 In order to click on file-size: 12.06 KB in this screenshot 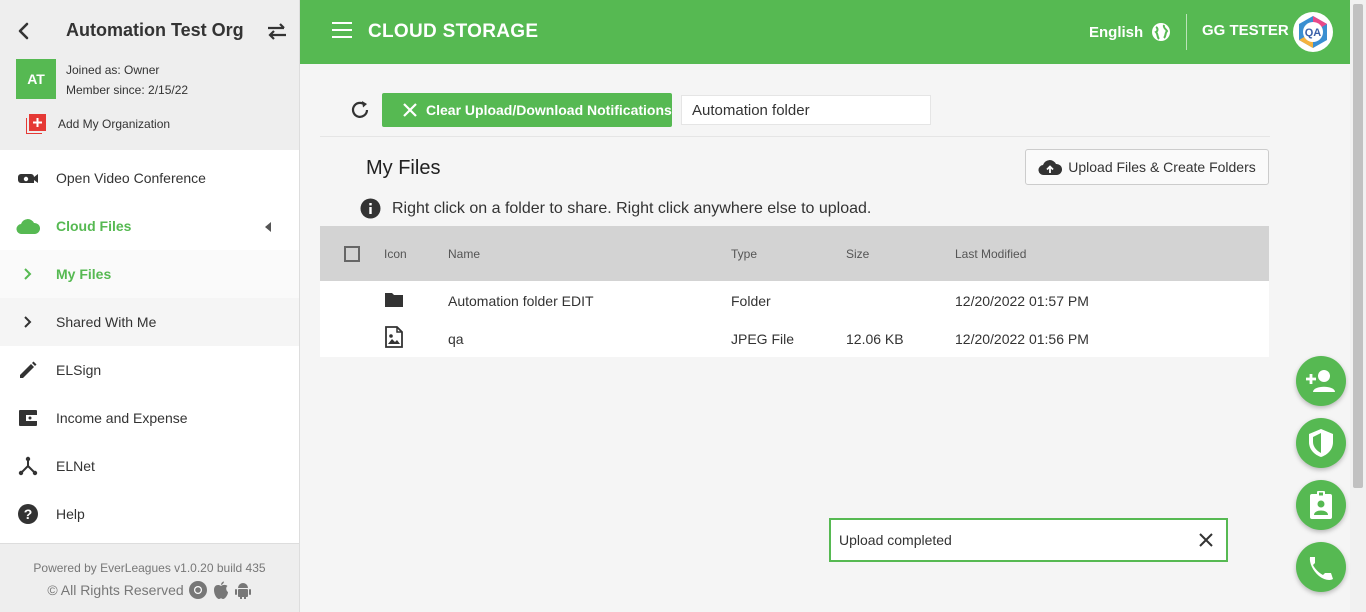, I will do `click(875, 339)`.